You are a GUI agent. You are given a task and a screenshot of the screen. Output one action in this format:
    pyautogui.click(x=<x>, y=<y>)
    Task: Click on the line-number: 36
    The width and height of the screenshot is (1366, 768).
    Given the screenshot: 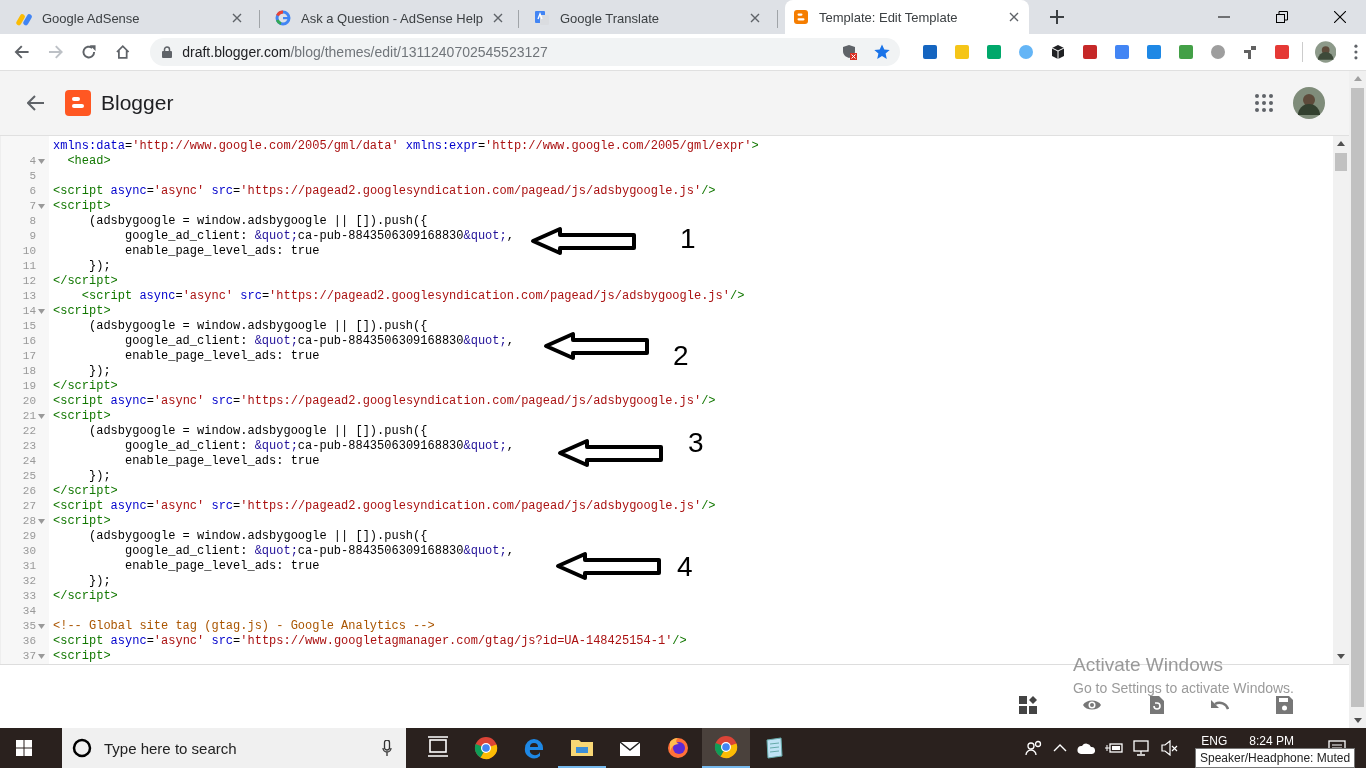 What is the action you would take?
    pyautogui.click(x=29, y=641)
    